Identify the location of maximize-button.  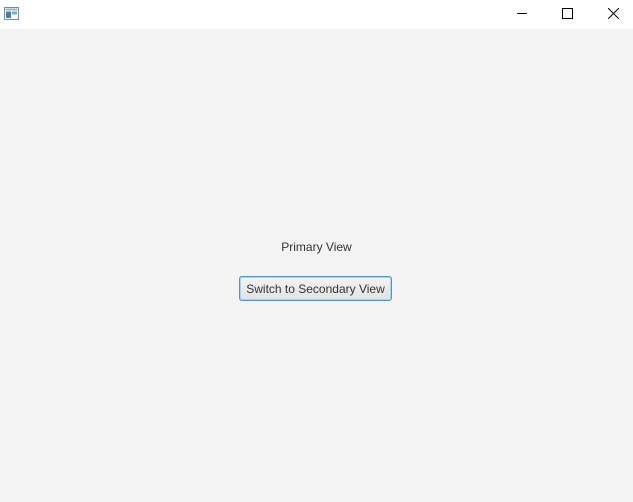
(567, 14).